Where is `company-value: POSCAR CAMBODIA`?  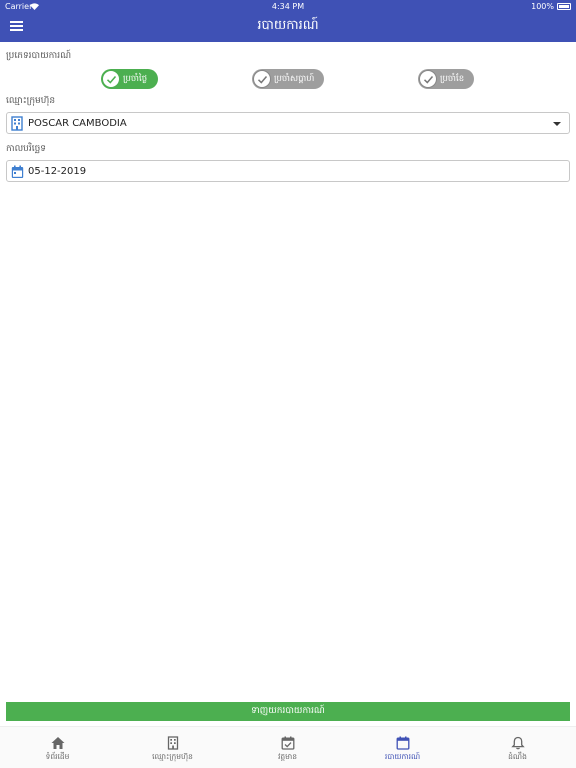
company-value: POSCAR CAMBODIA is located at coordinates (77, 123).